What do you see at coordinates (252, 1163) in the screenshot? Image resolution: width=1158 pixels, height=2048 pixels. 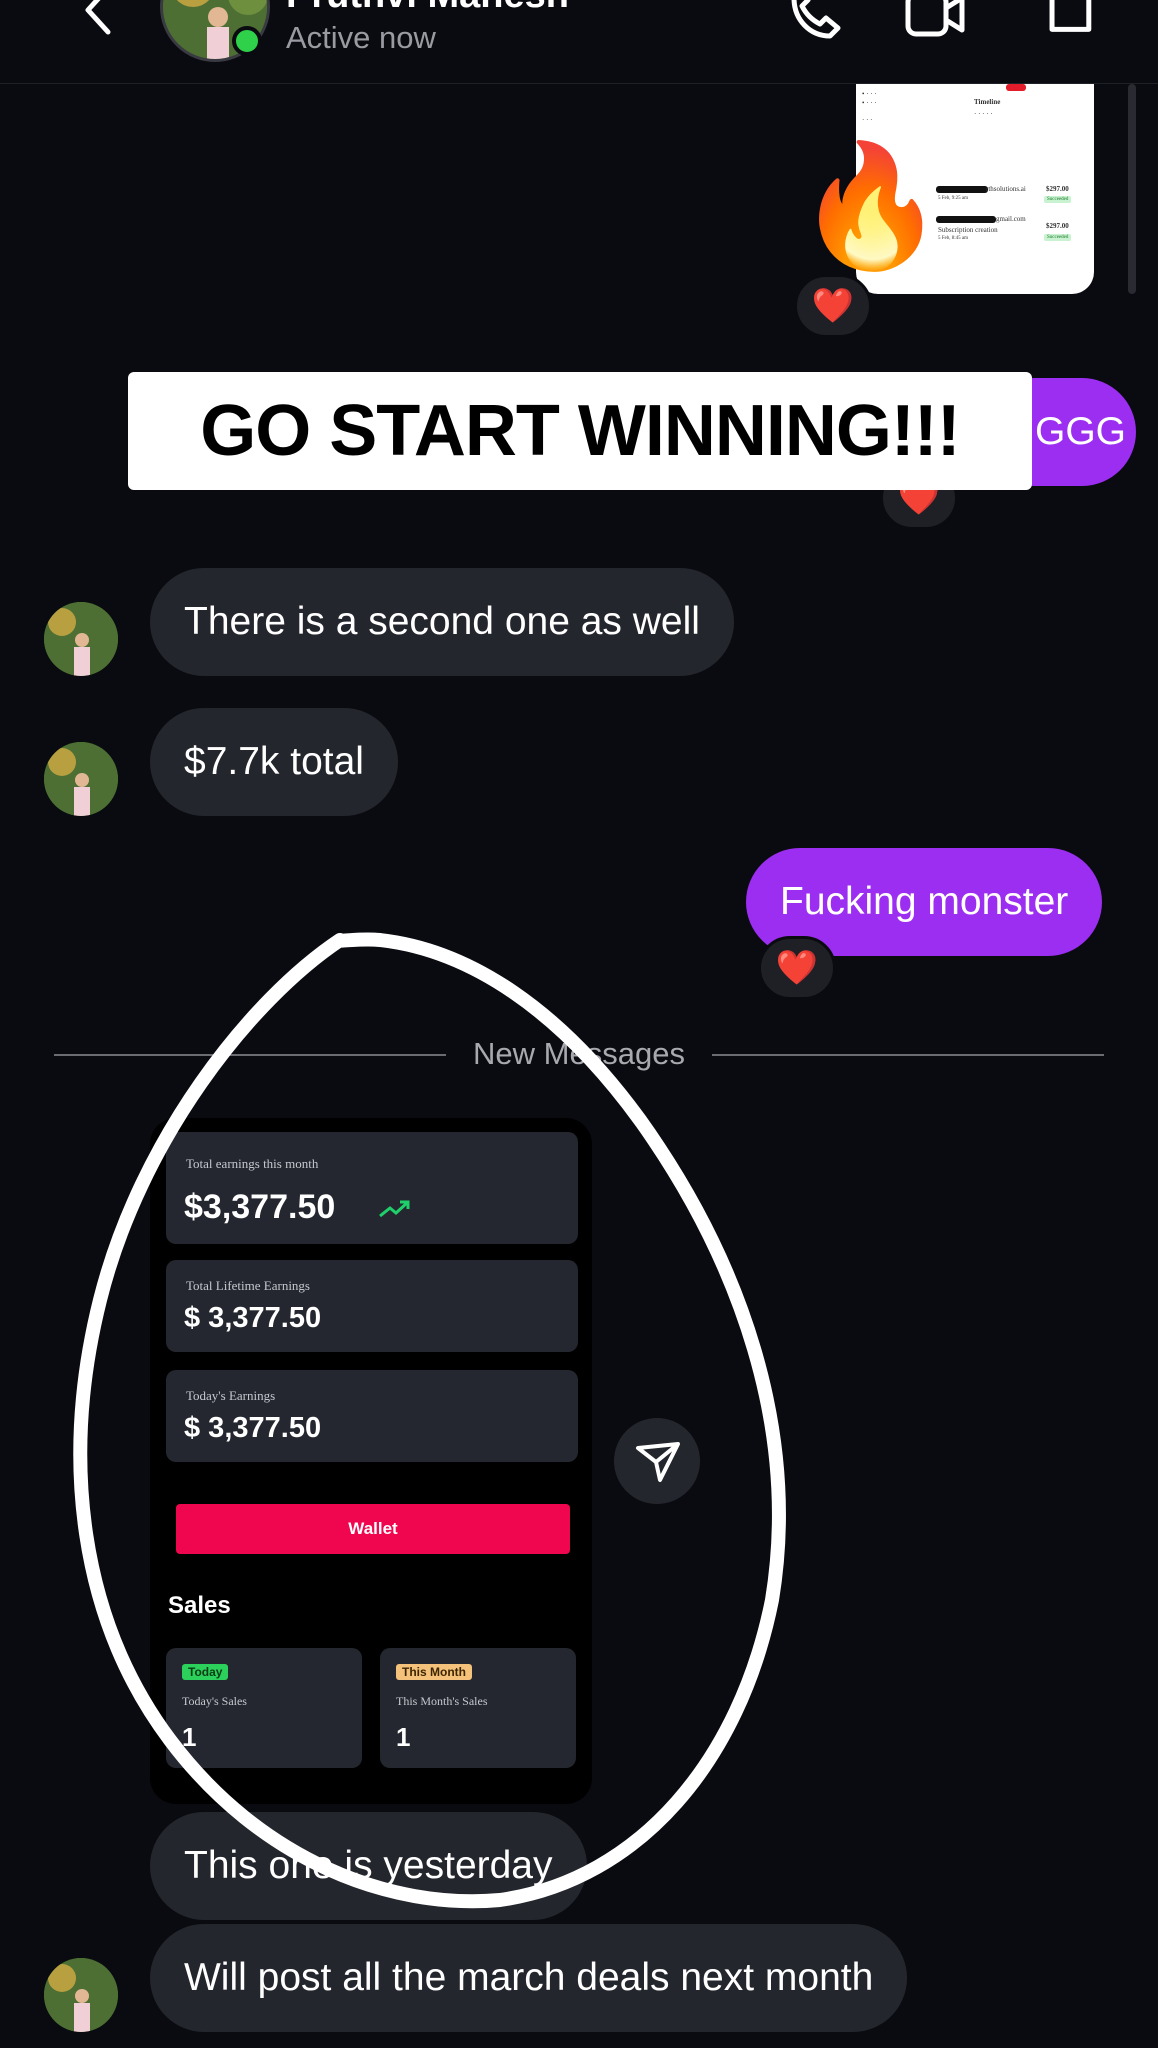 I see `month-earnings-label: Total earnings this month` at bounding box center [252, 1163].